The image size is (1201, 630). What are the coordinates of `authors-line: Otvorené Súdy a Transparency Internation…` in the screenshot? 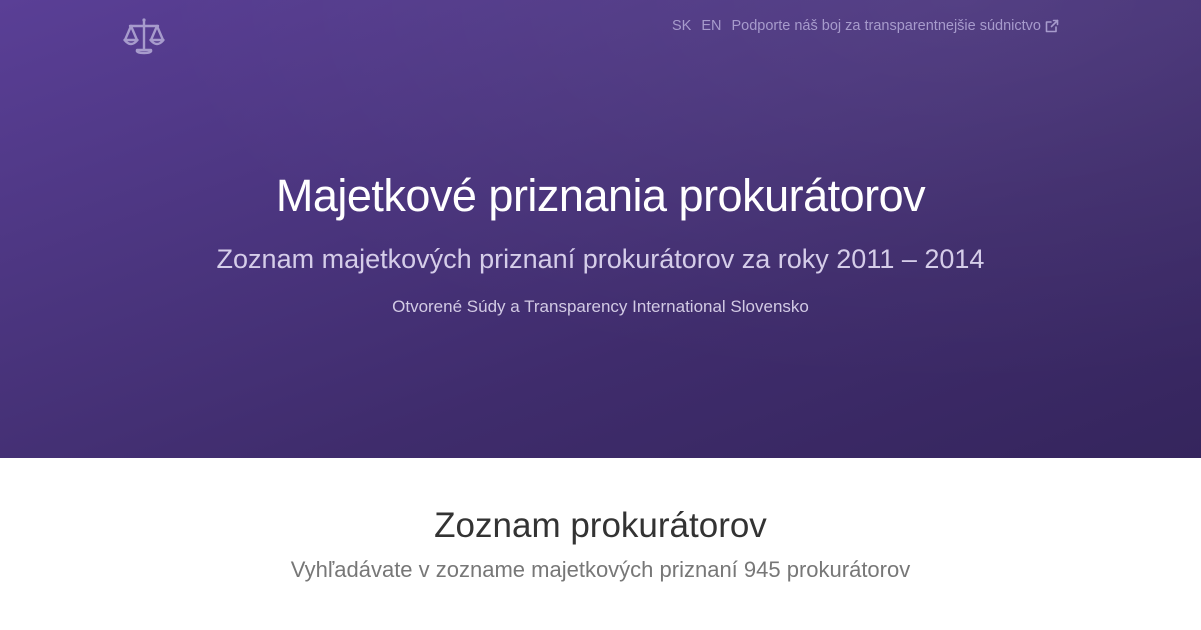 It's located at (600, 306).